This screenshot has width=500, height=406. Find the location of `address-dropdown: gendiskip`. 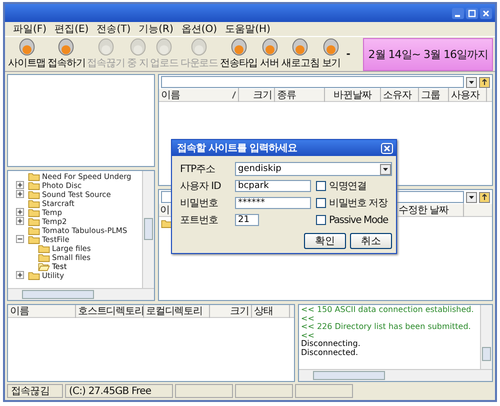

address-dropdown: gendiskip is located at coordinates (313, 169).